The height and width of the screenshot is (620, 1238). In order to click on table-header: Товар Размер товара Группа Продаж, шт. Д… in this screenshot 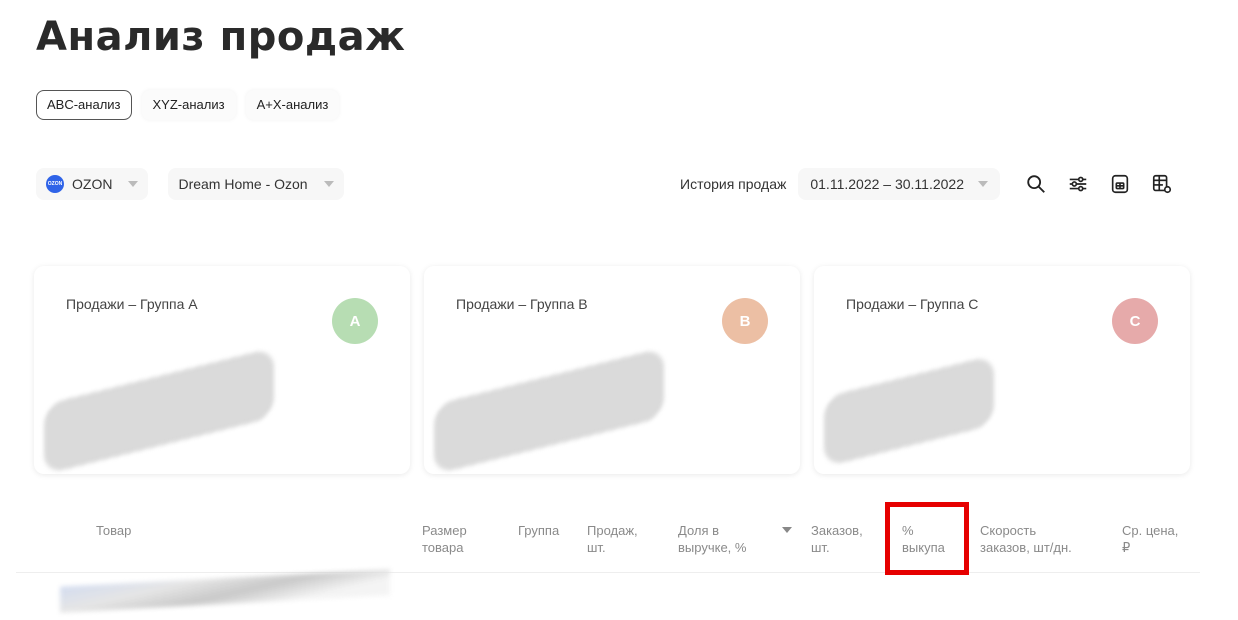, I will do `click(619, 547)`.